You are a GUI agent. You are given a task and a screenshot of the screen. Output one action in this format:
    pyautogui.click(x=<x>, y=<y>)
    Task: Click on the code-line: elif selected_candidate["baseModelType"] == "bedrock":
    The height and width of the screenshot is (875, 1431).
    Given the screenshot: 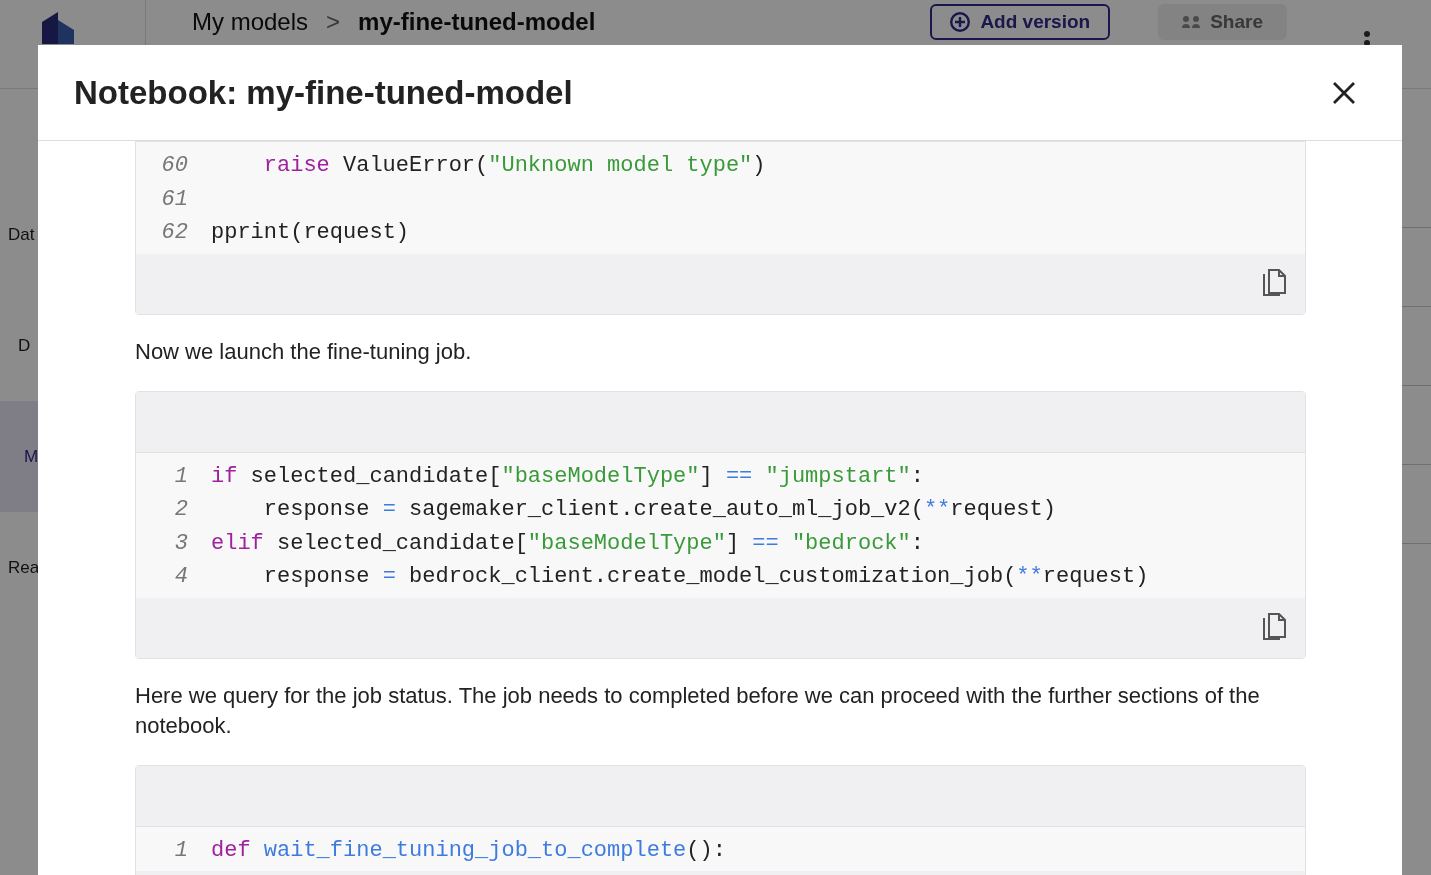 What is the action you would take?
    pyautogui.click(x=567, y=543)
    